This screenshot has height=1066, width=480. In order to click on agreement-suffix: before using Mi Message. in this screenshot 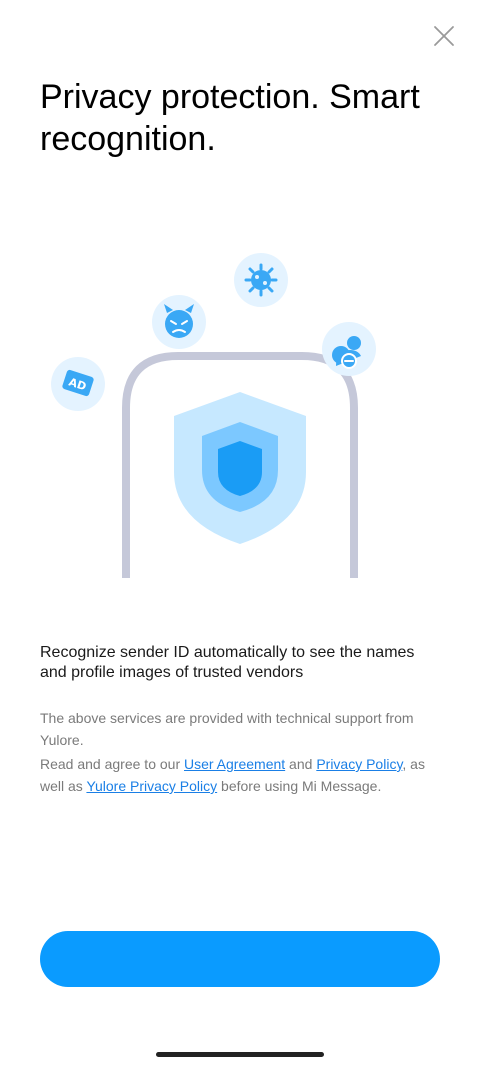, I will do `click(299, 786)`.